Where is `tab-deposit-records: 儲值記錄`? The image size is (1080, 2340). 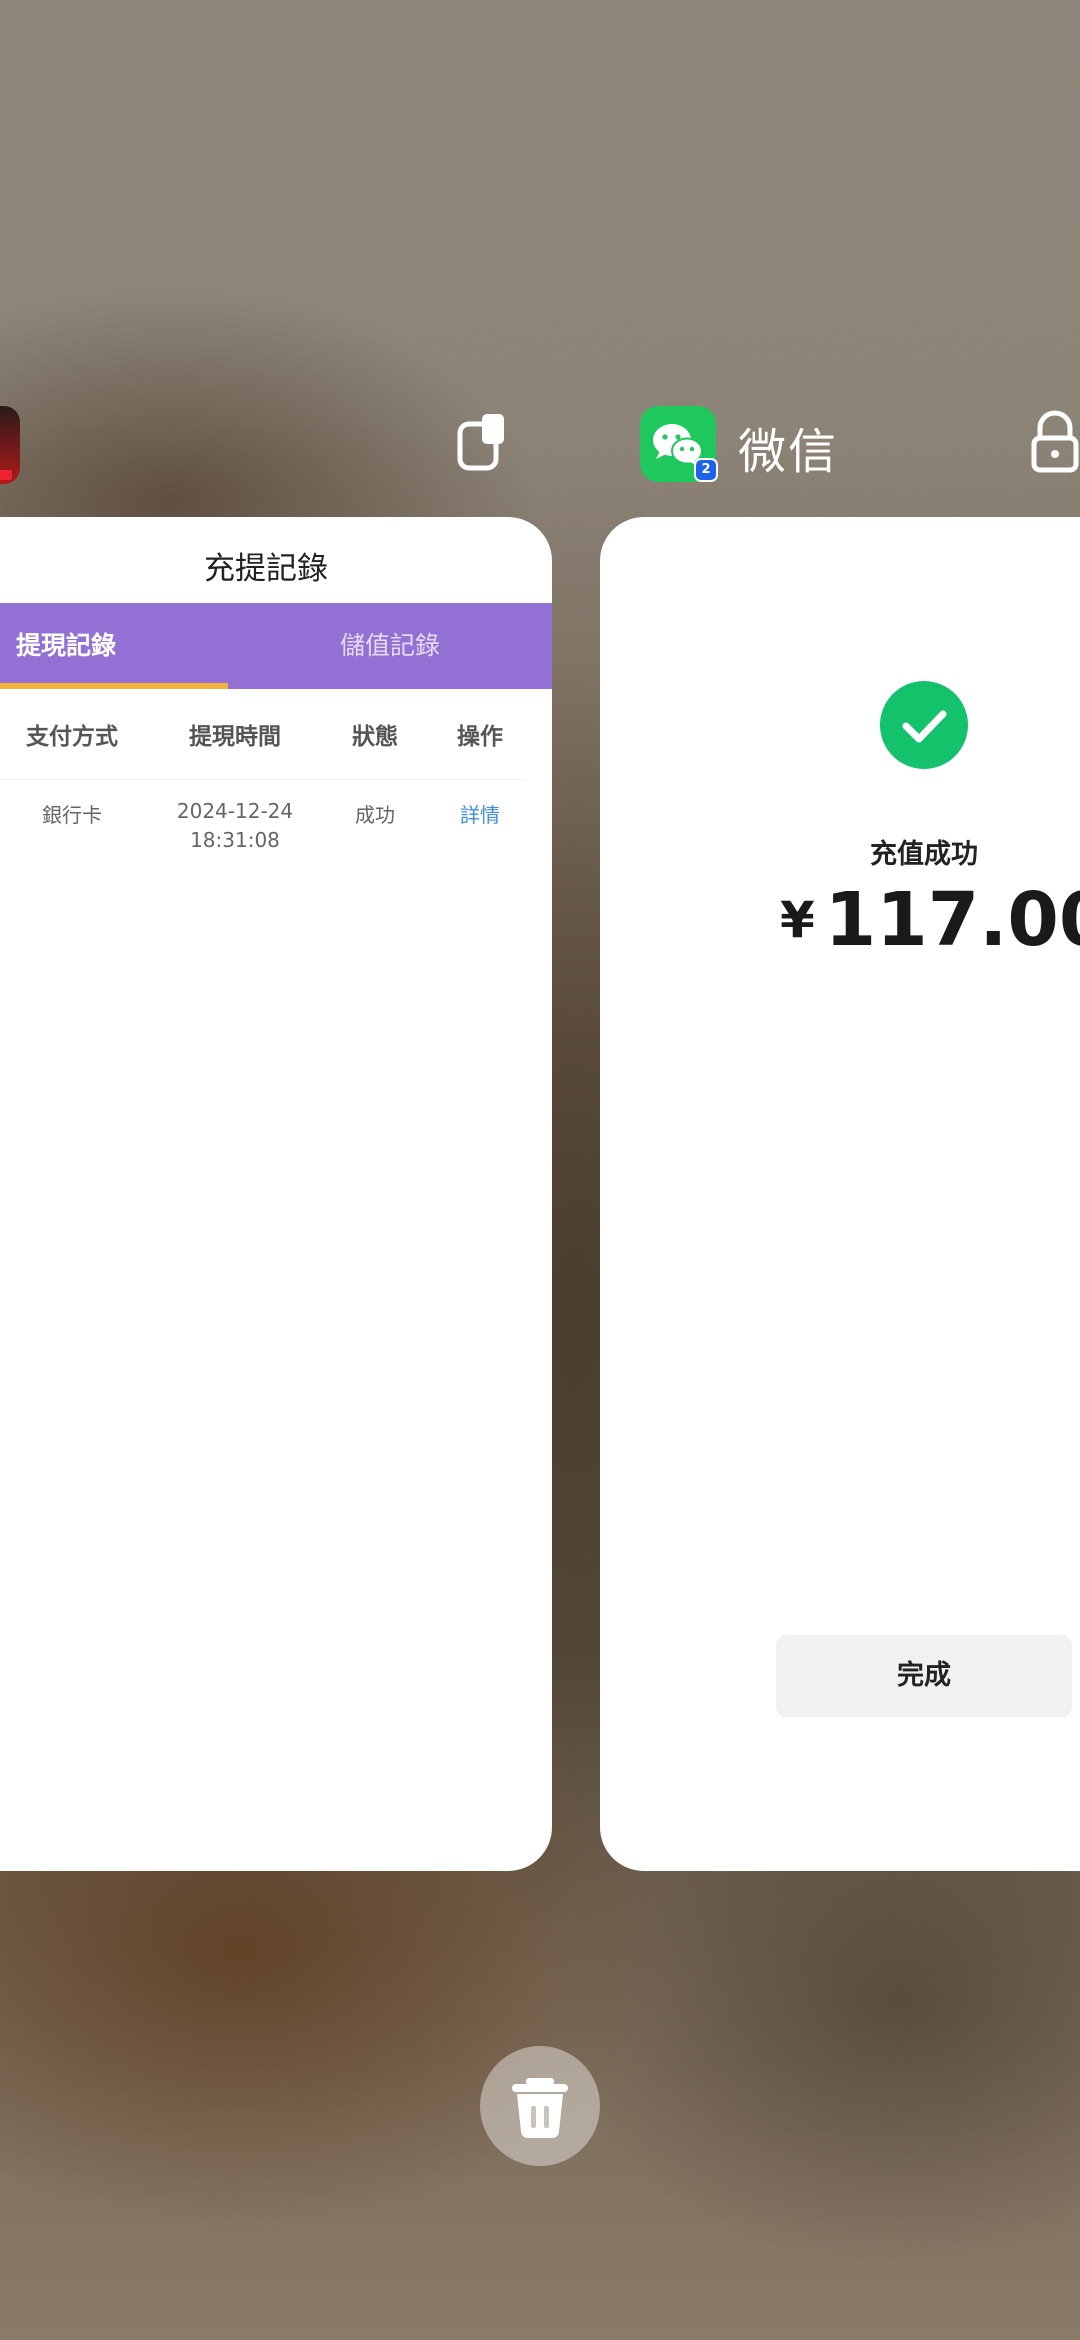 tab-deposit-records: 儲值記錄 is located at coordinates (390, 646).